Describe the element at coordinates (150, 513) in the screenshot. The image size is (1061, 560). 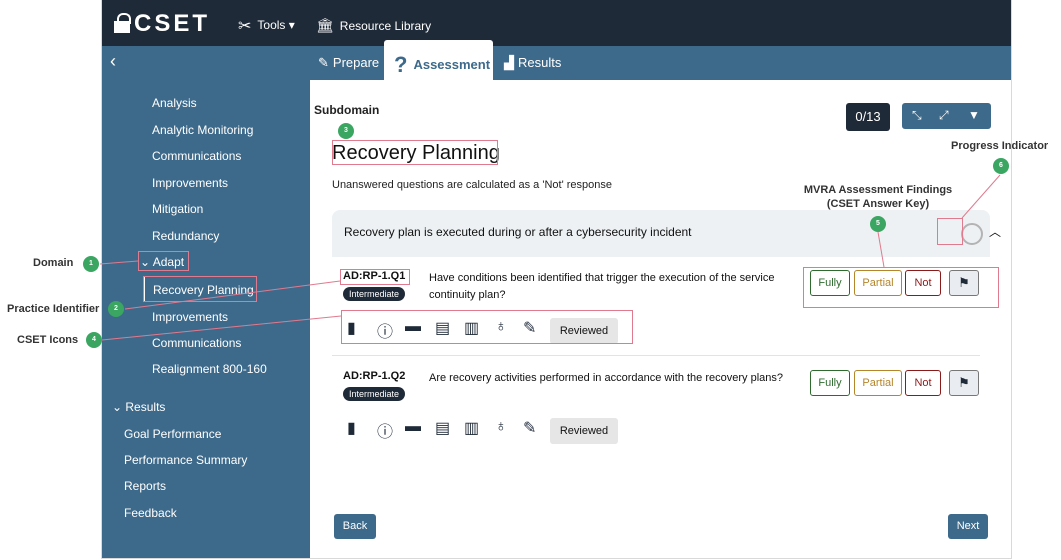
I see `sidebar-item-feedback: Feedback` at that location.